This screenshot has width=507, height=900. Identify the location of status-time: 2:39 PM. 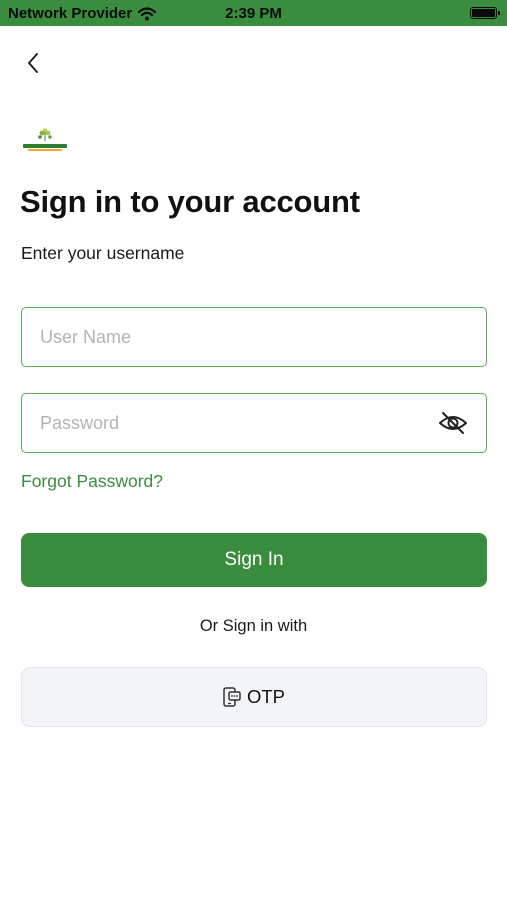
(253, 13).